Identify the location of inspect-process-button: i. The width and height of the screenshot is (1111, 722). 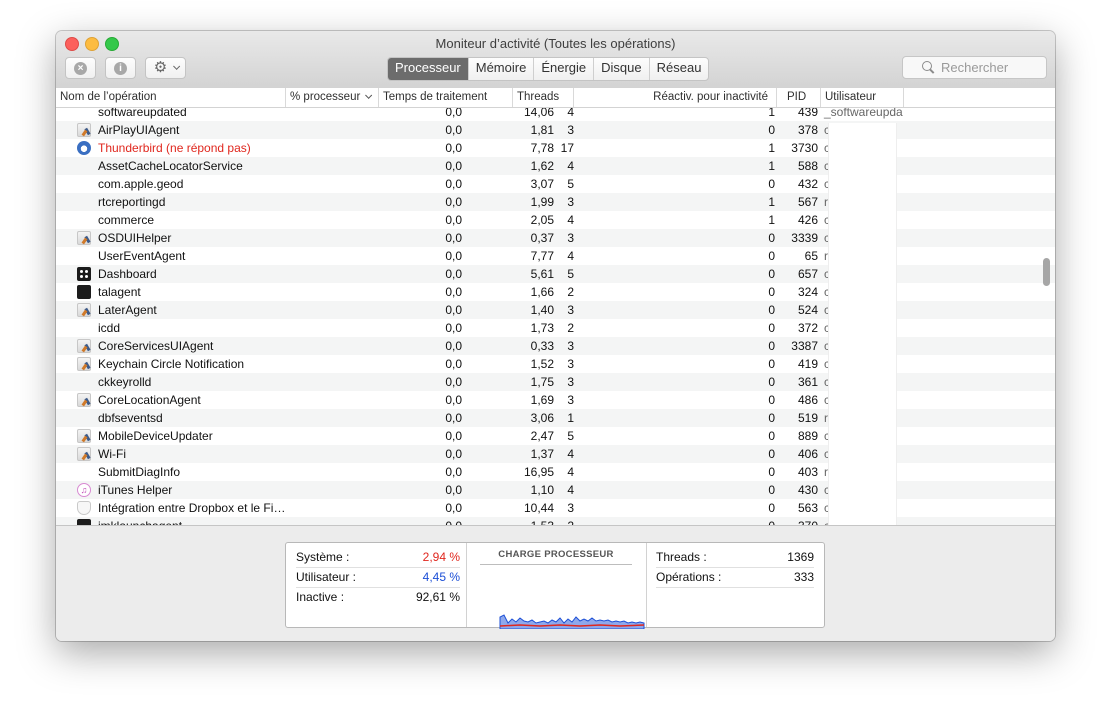
(120, 68).